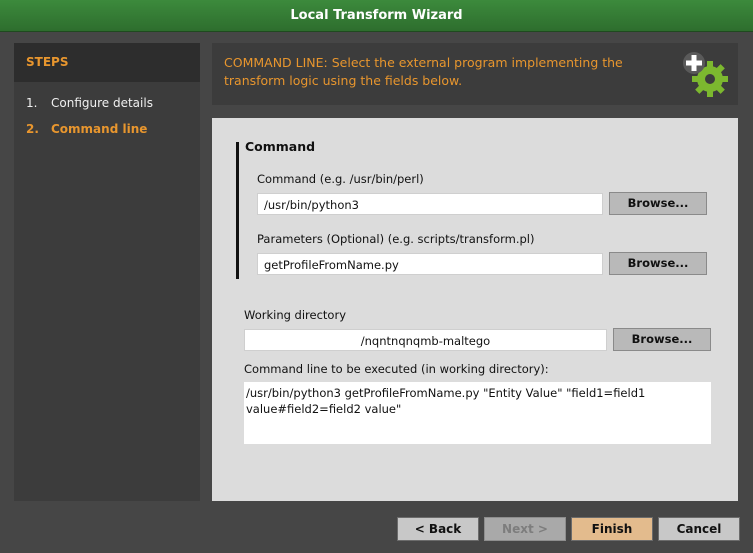 The image size is (753, 553). What do you see at coordinates (705, 74) in the screenshot?
I see `gear-plus-icon` at bounding box center [705, 74].